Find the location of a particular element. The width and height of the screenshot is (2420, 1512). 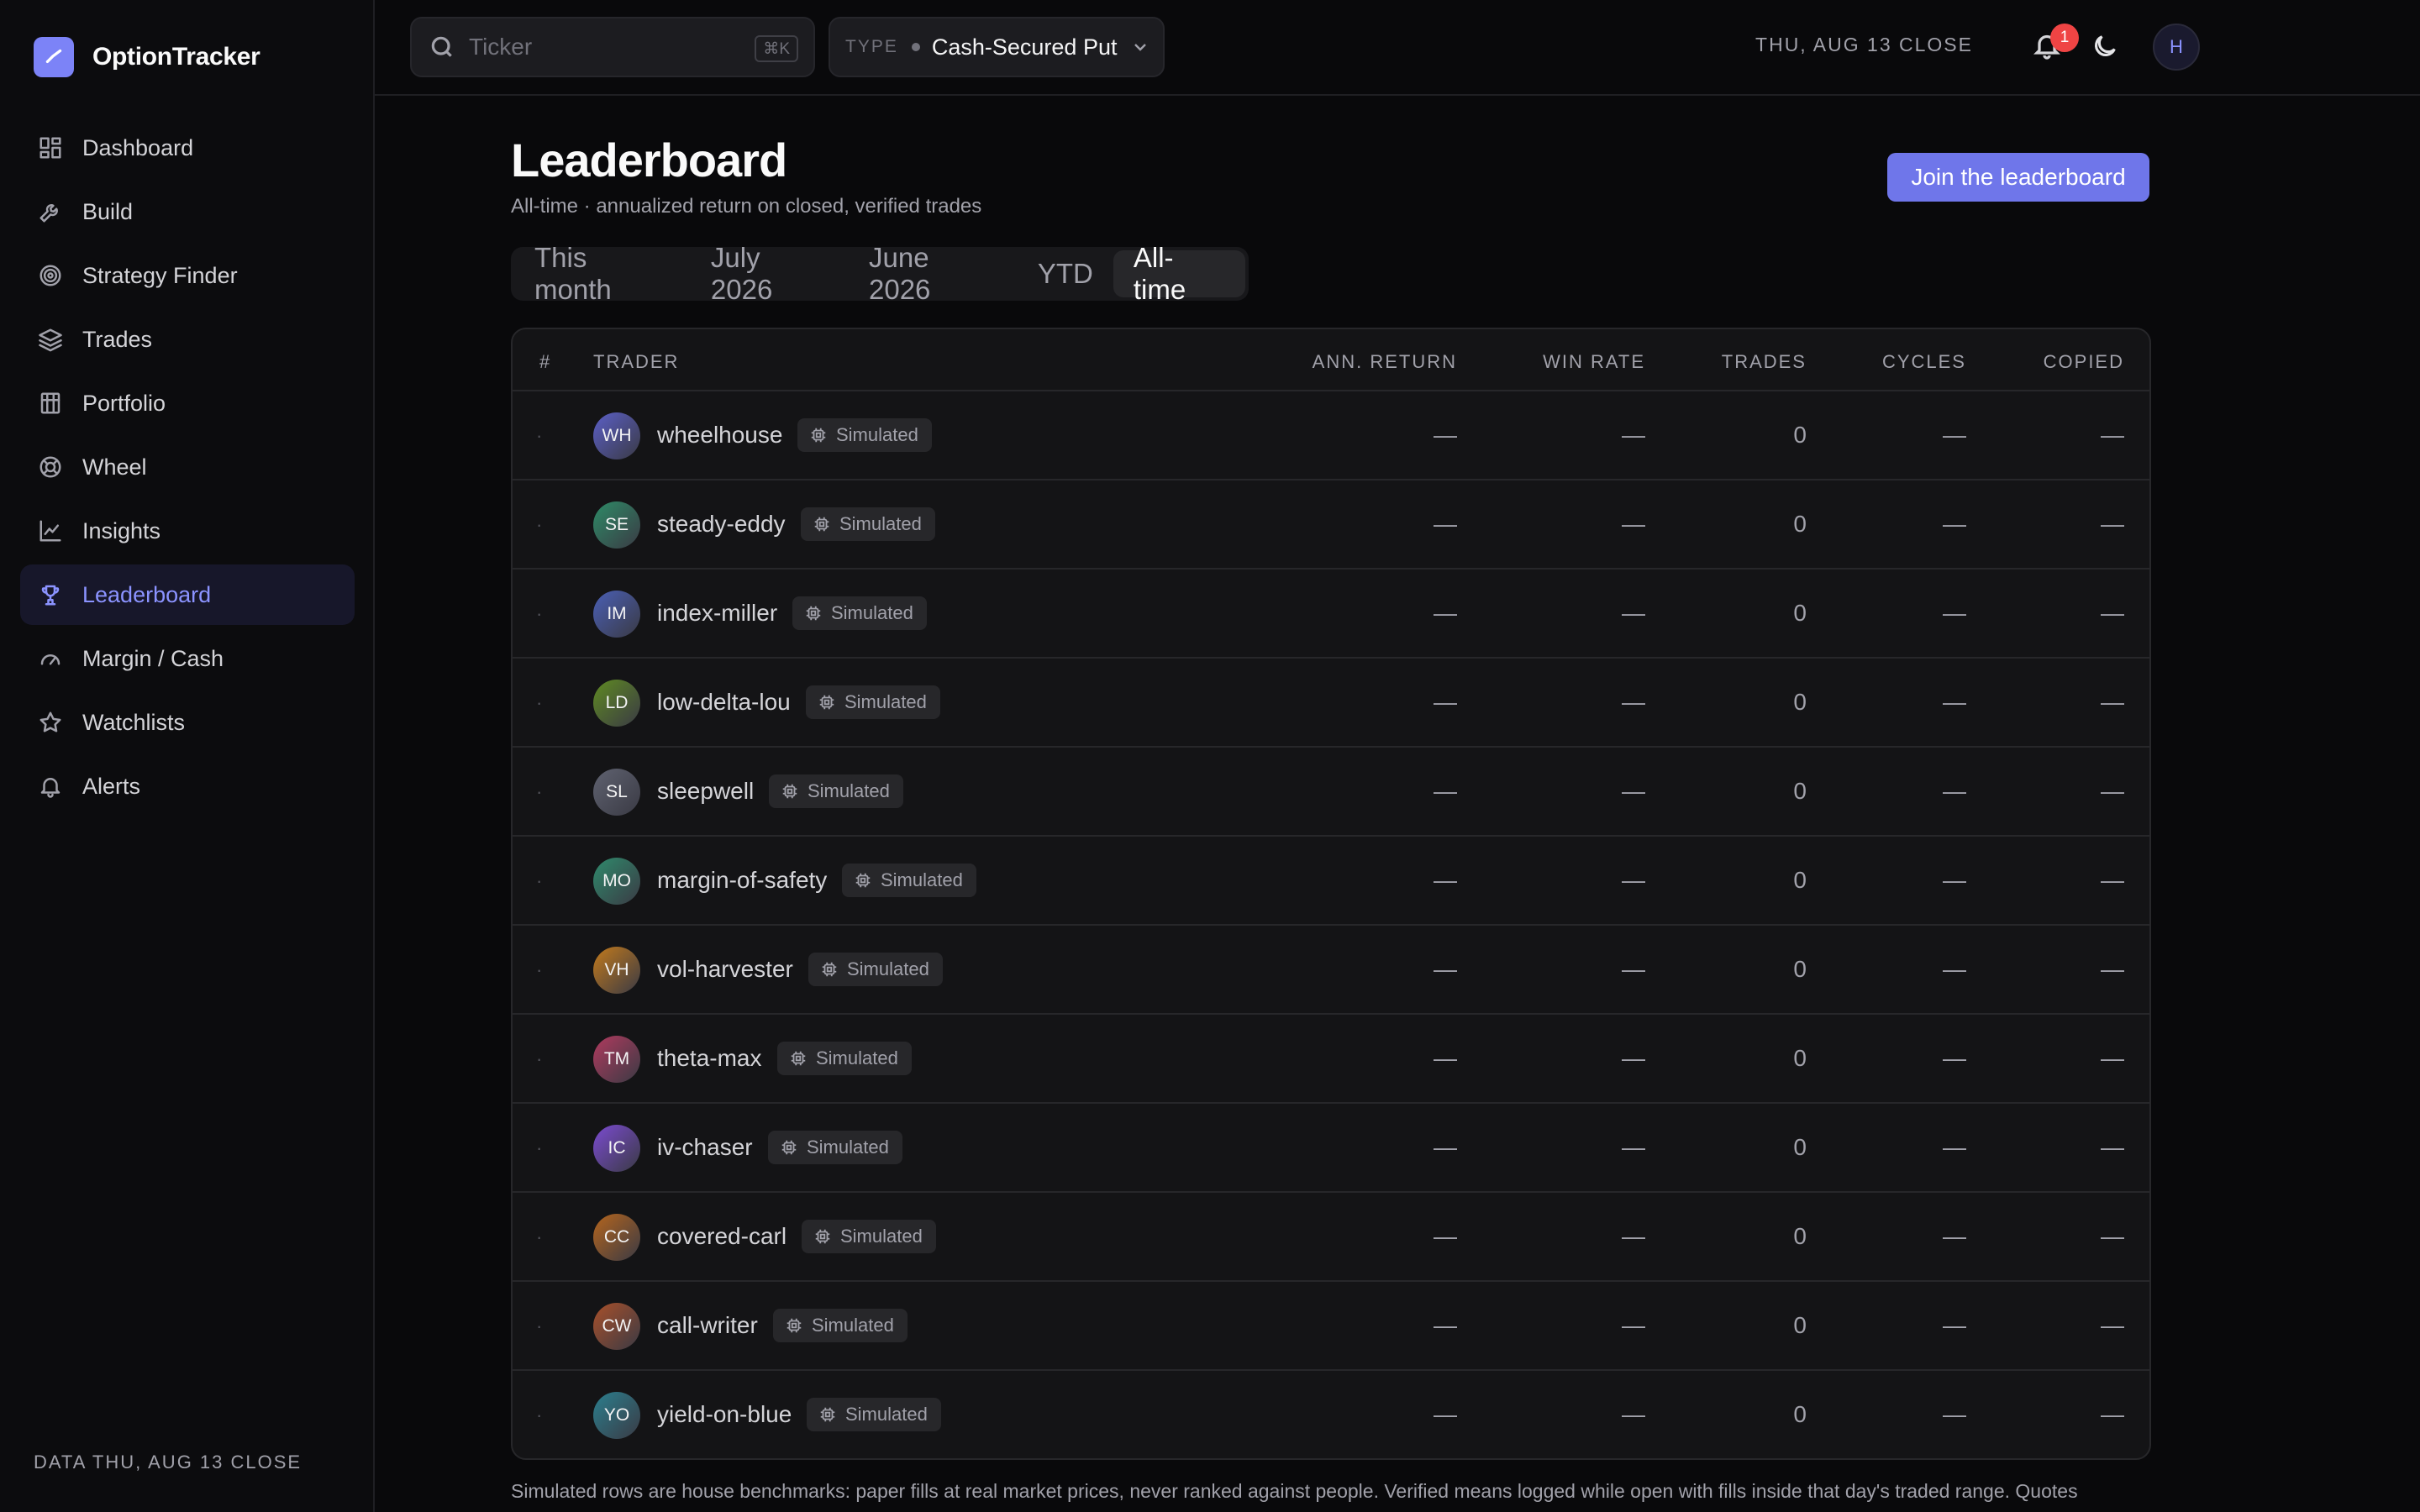

table-row: · SL sleepwell Simulated — — 0 — — is located at coordinates (1331, 792).